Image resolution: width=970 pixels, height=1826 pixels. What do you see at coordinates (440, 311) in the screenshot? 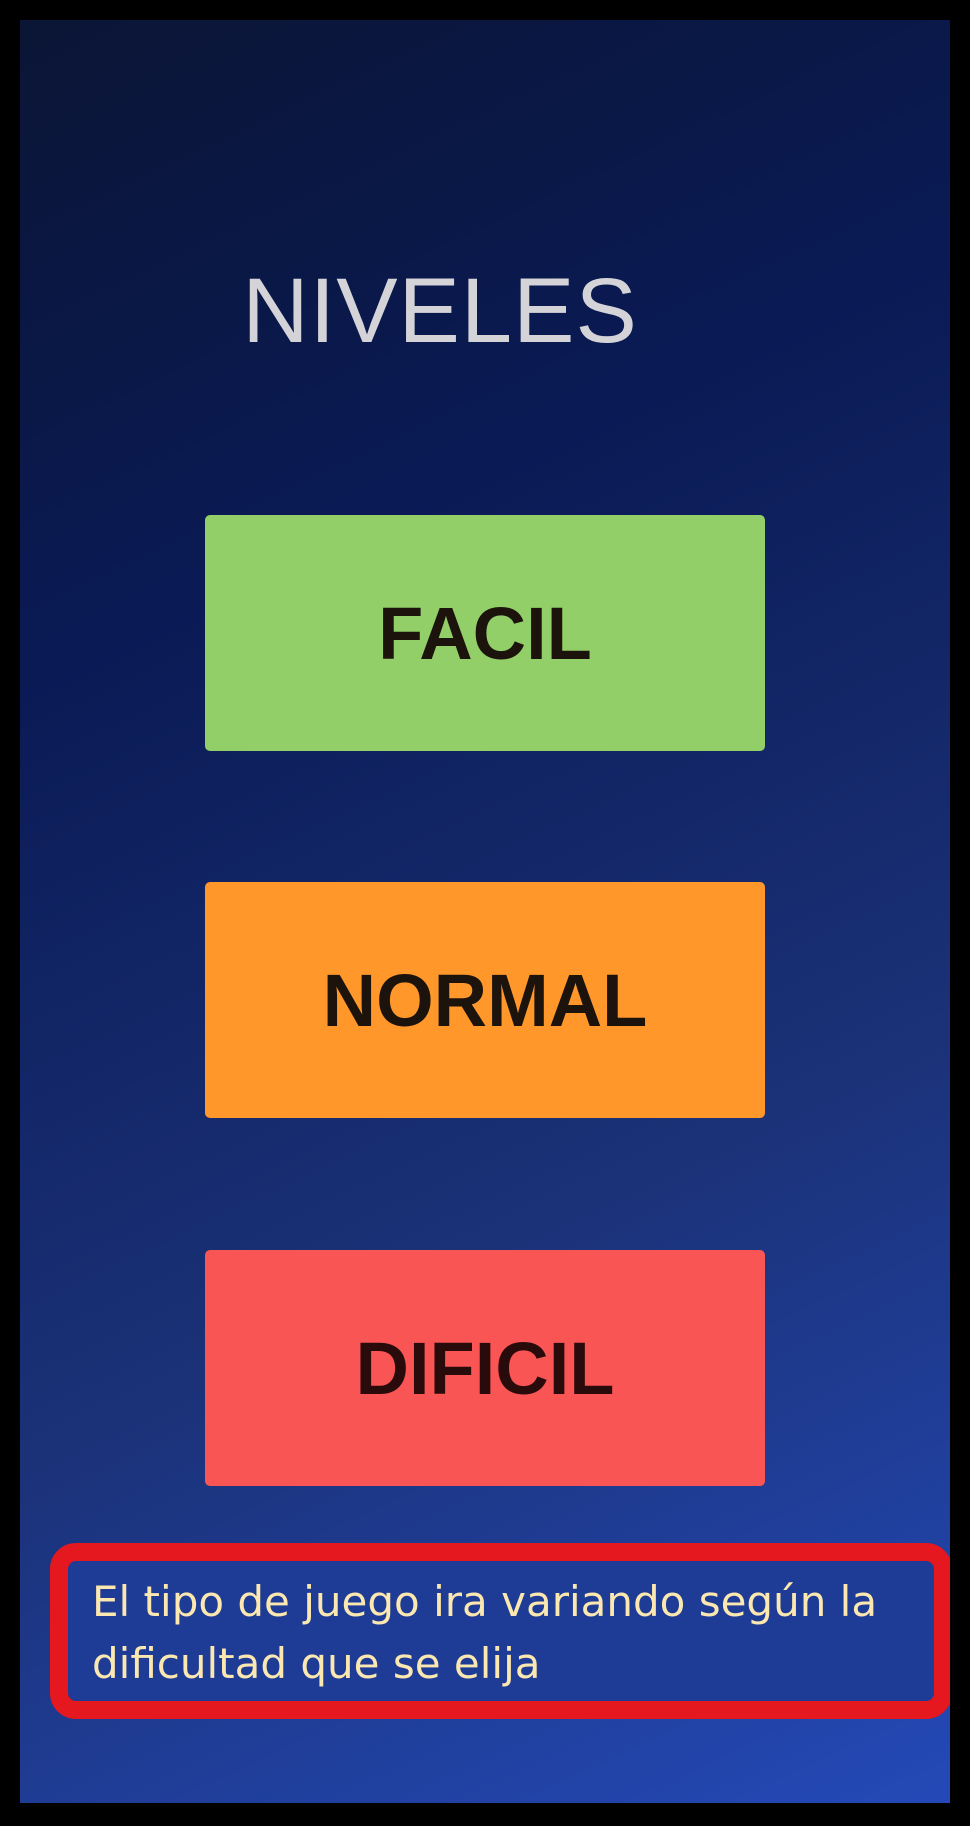
I see `page-title: NIVELES` at bounding box center [440, 311].